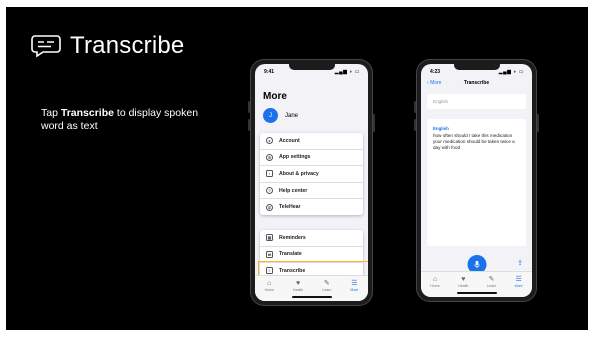  What do you see at coordinates (293, 190) in the screenshot?
I see `menu-label: Help center` at bounding box center [293, 190].